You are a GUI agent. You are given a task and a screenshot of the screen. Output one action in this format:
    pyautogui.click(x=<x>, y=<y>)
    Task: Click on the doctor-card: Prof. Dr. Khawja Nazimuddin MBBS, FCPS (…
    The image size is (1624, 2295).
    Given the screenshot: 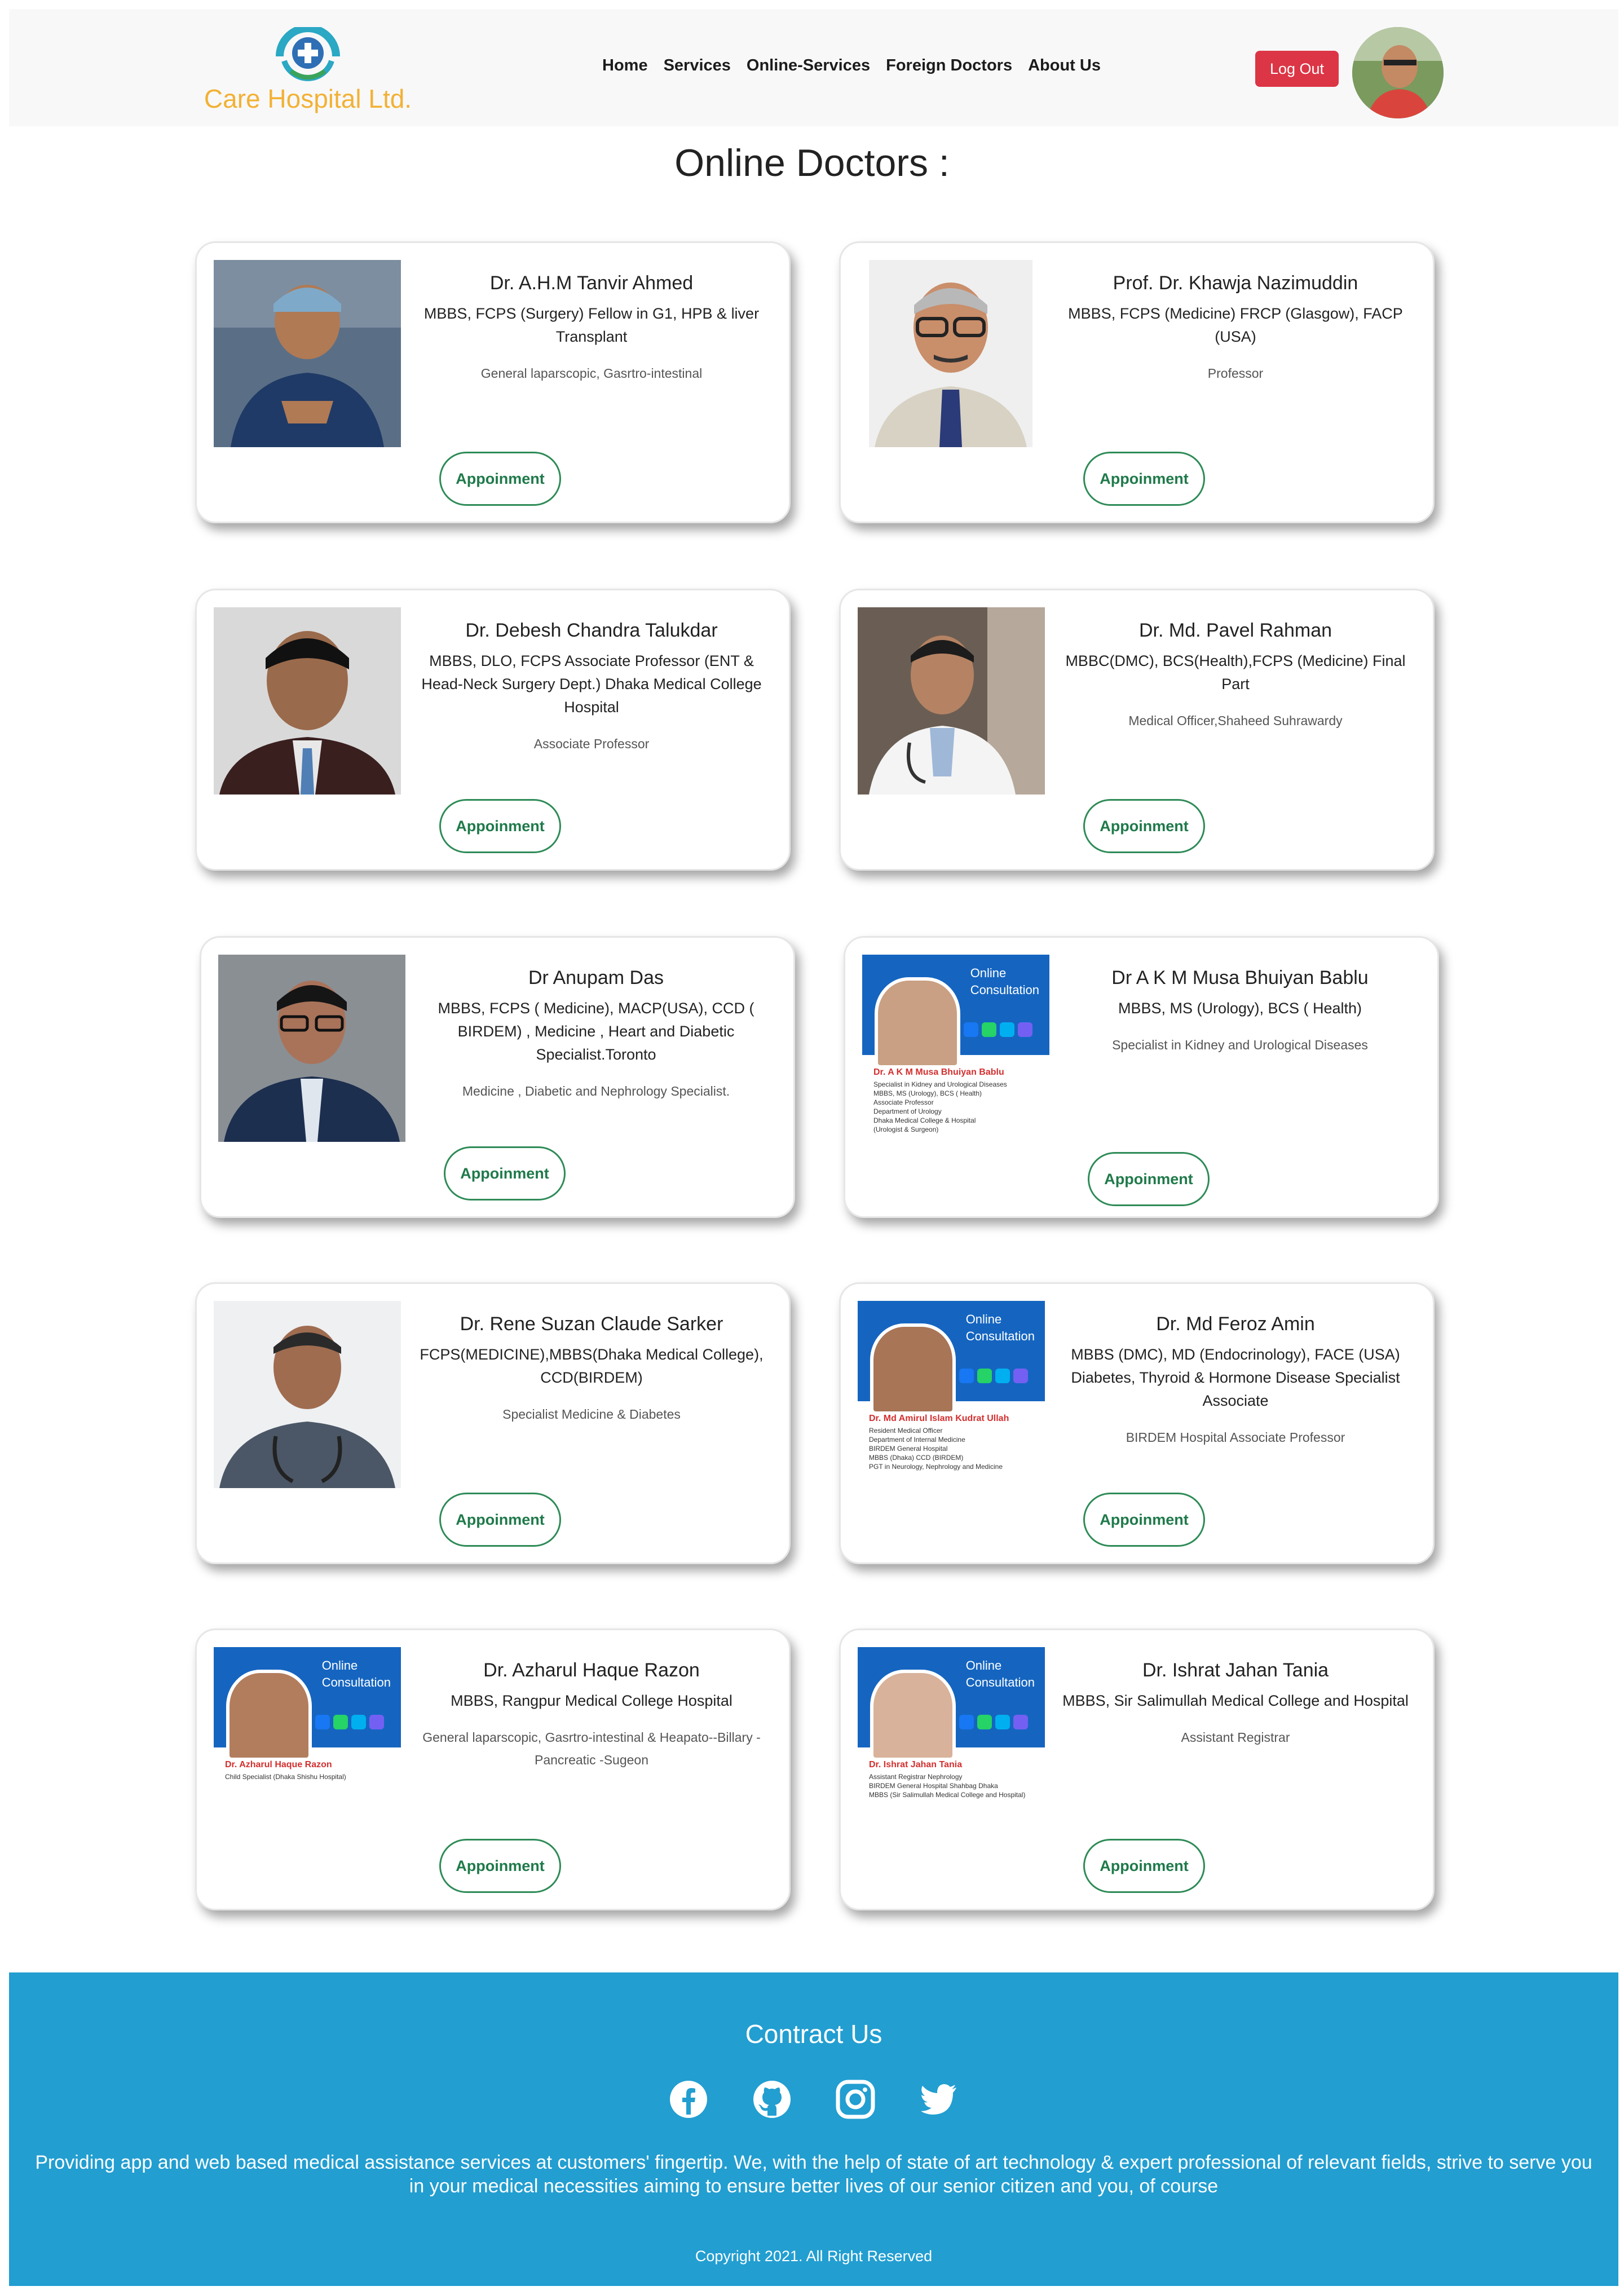 What is the action you would take?
    pyautogui.click(x=1137, y=382)
    